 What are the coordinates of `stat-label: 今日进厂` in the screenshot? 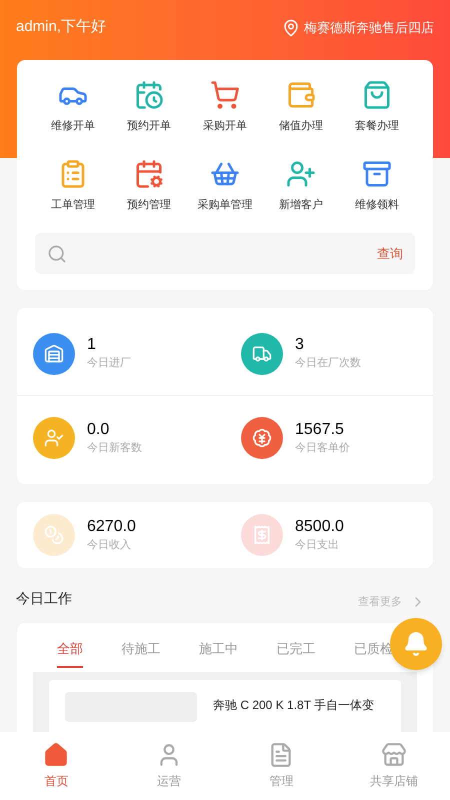 It's located at (109, 364).